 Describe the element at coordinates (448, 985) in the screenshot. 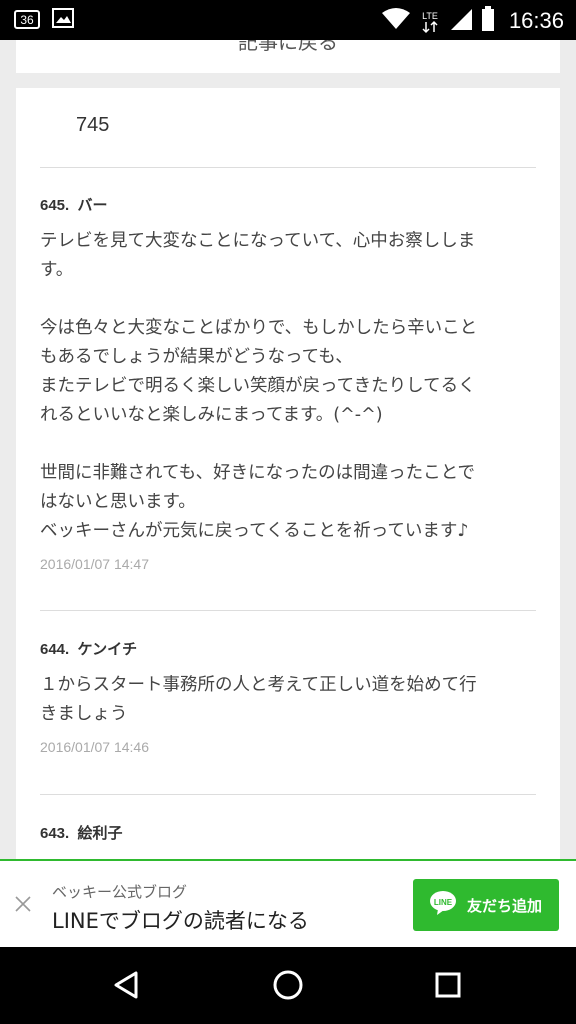

I see `recents-icon` at that location.